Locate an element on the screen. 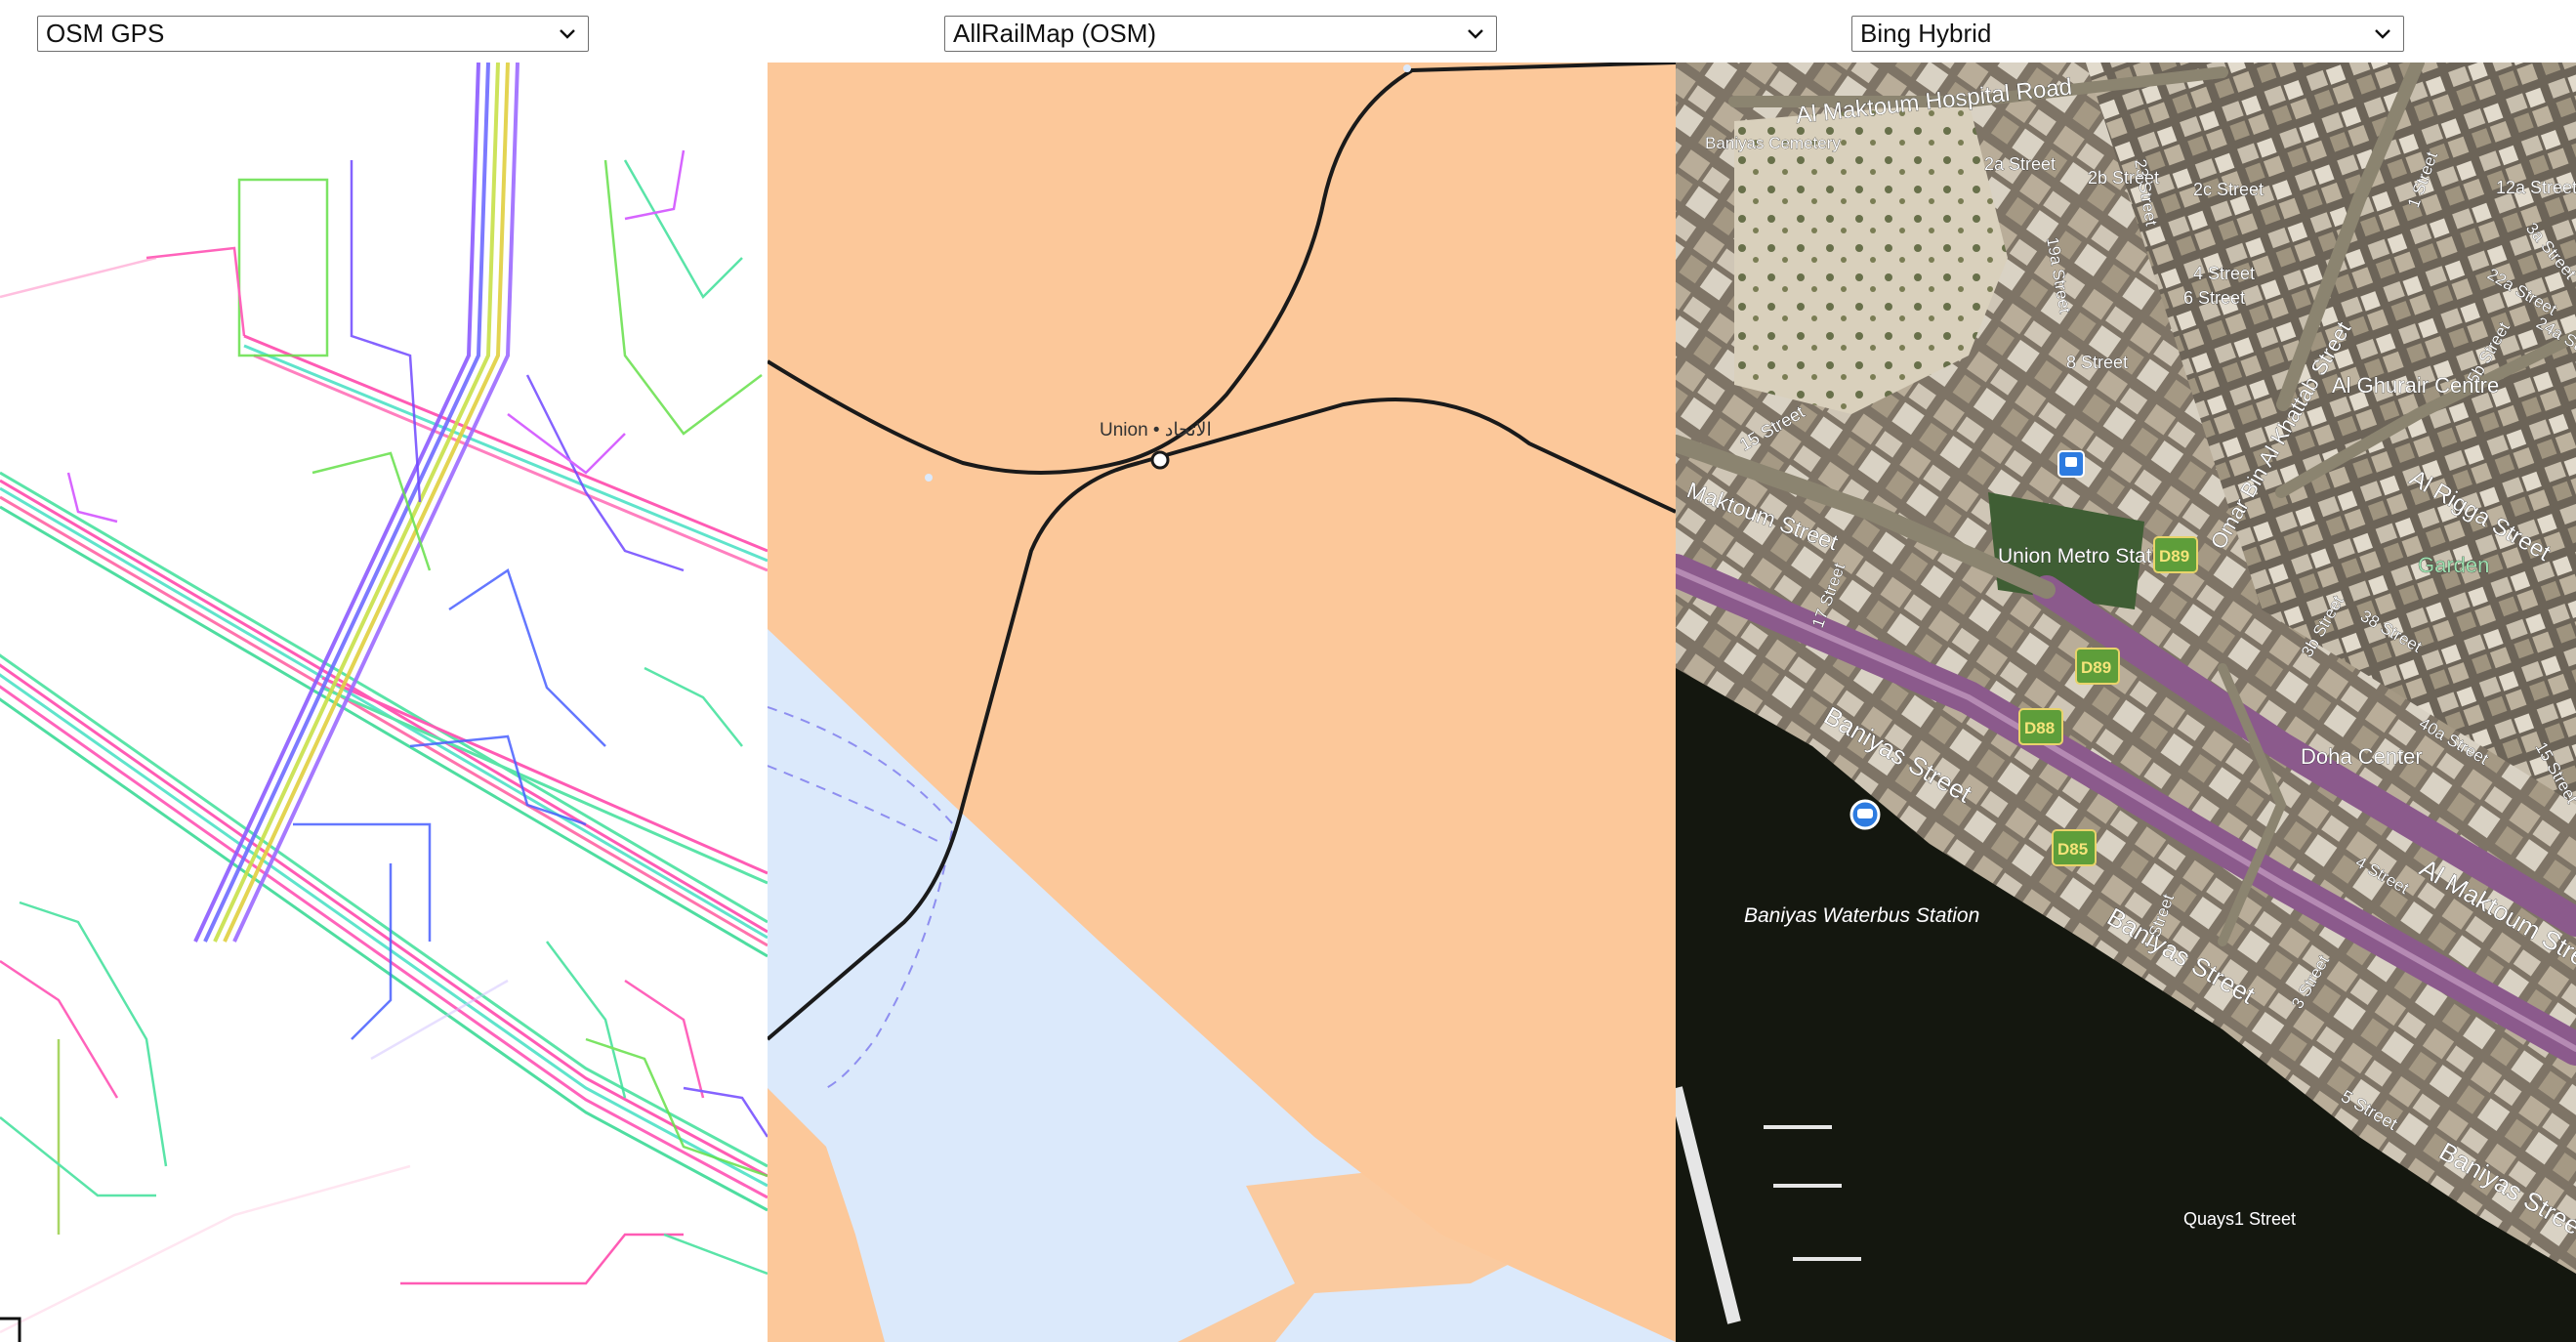  layer-select-left: OSM GPS is located at coordinates (313, 34).